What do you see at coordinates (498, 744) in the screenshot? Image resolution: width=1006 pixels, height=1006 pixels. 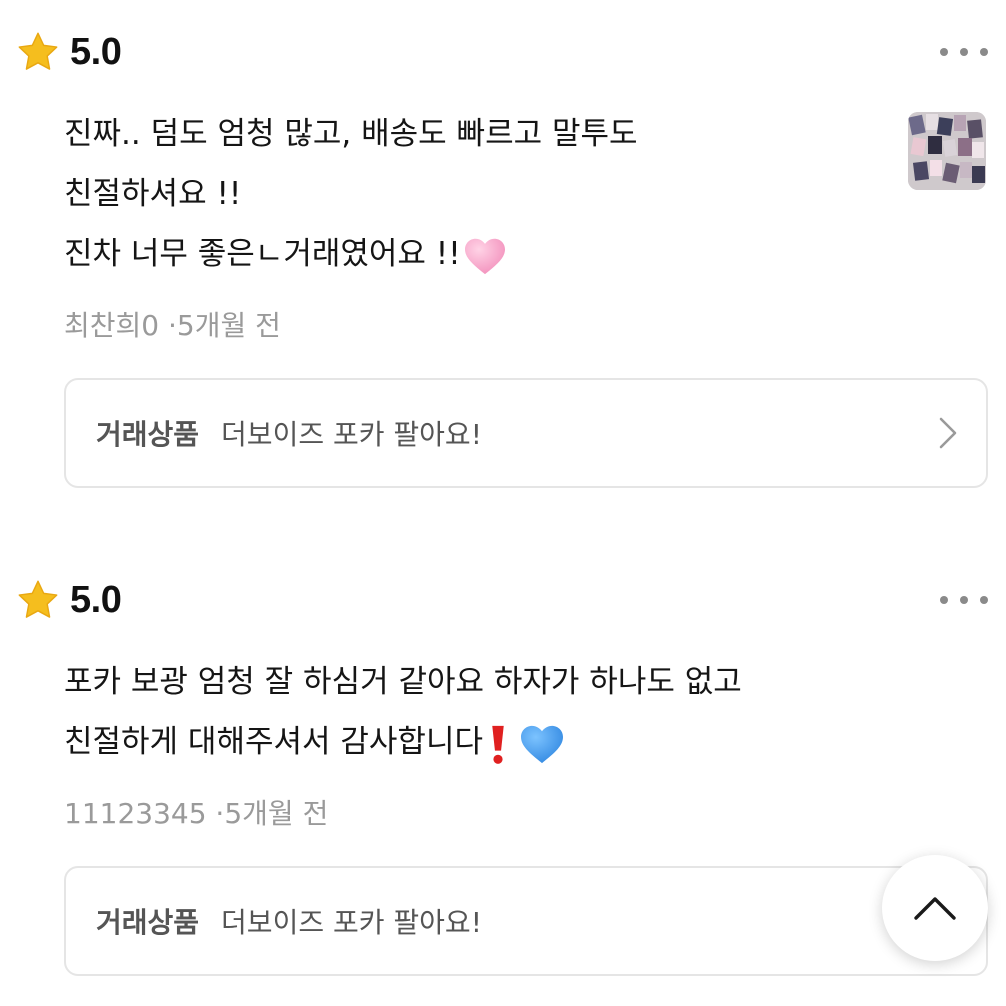 I see `red-exclamation-icon` at bounding box center [498, 744].